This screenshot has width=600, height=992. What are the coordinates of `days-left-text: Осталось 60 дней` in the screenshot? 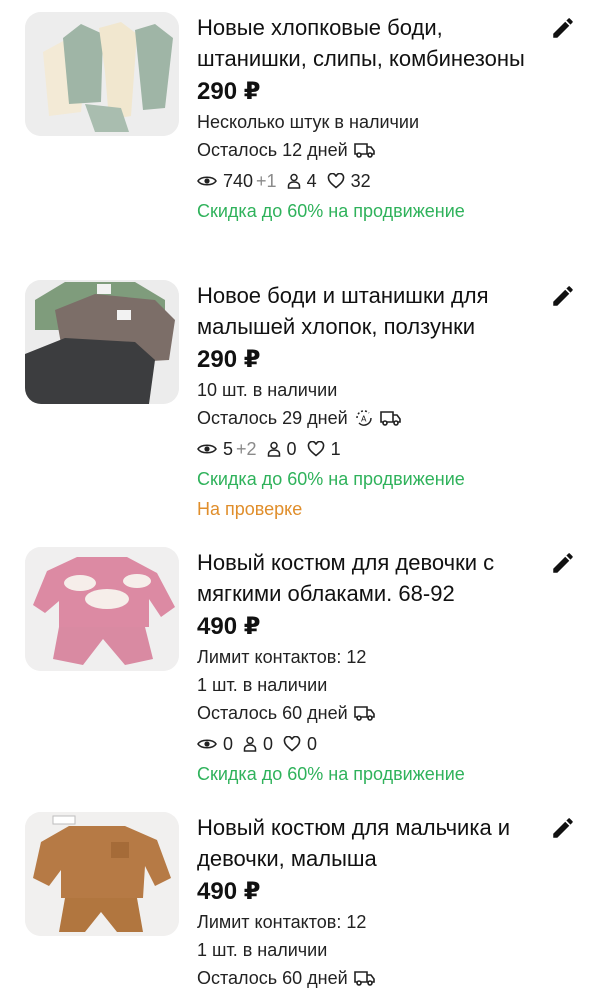 It's located at (272, 713).